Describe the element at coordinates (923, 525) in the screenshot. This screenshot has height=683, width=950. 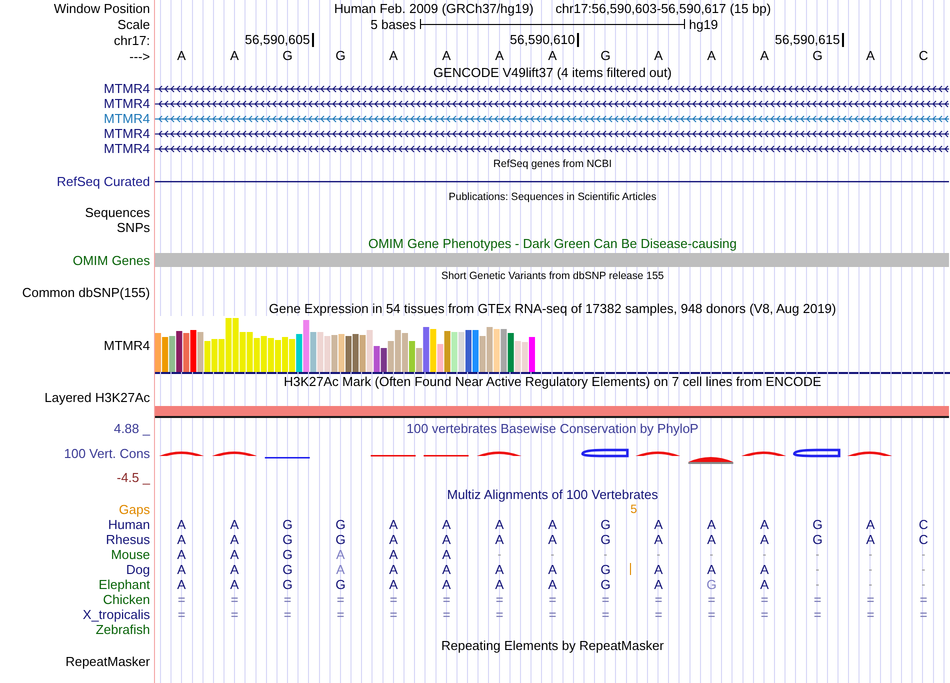
I see `aligned-base: C` at that location.